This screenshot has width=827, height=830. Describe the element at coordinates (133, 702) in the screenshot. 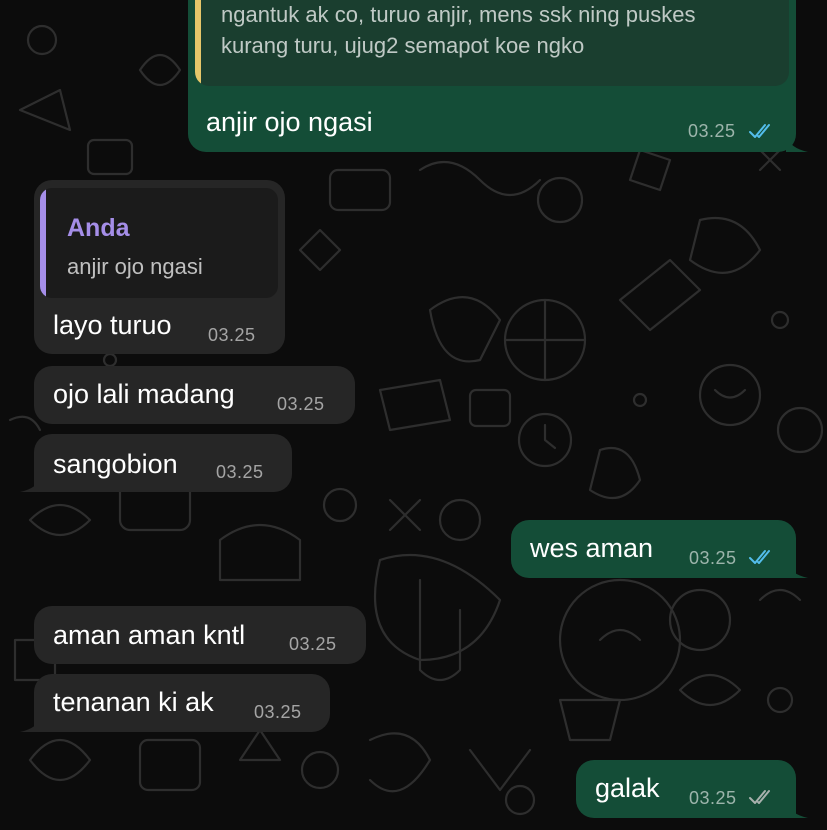

I see `message-text: tenanan ki ak` at that location.